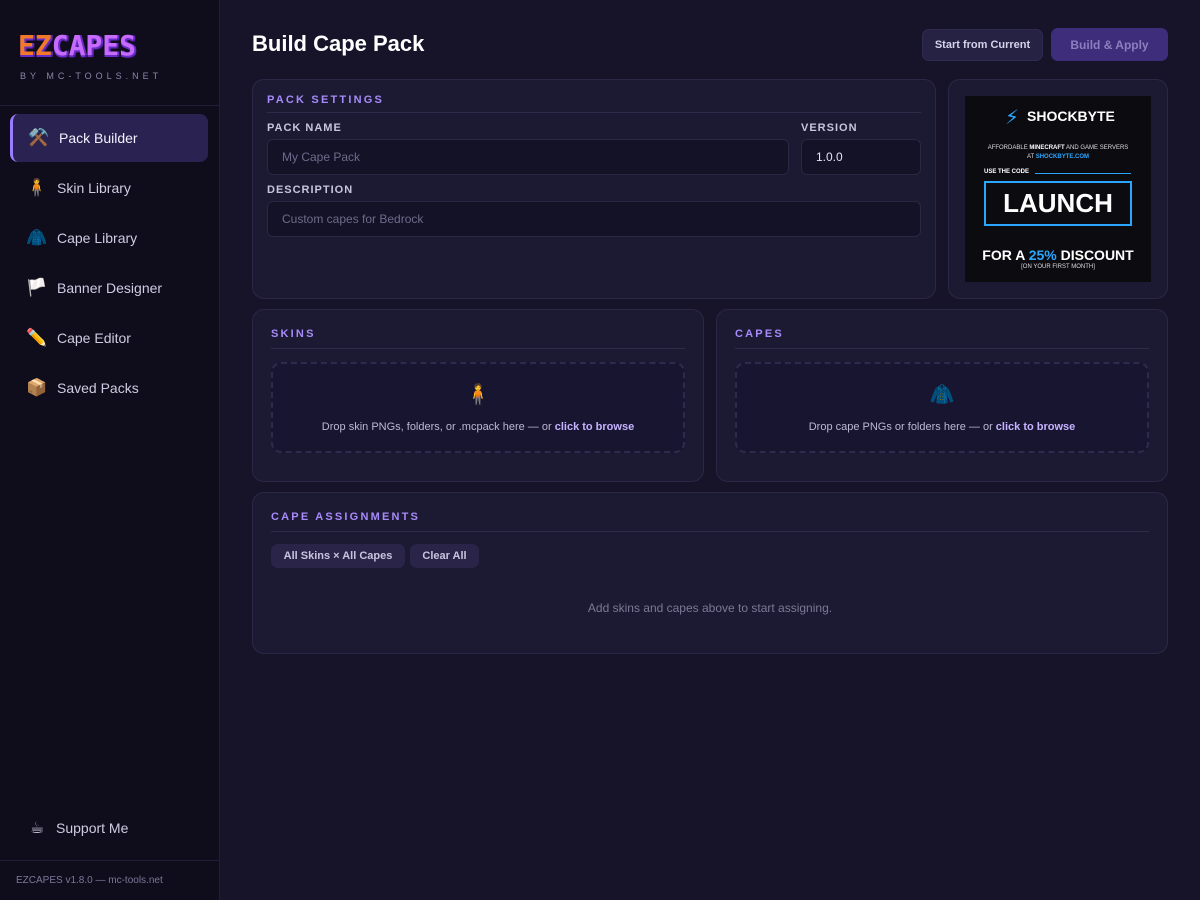 This screenshot has width=1200, height=900. What do you see at coordinates (1109, 44) in the screenshot?
I see `build-and-apply-button: Build & Apply` at bounding box center [1109, 44].